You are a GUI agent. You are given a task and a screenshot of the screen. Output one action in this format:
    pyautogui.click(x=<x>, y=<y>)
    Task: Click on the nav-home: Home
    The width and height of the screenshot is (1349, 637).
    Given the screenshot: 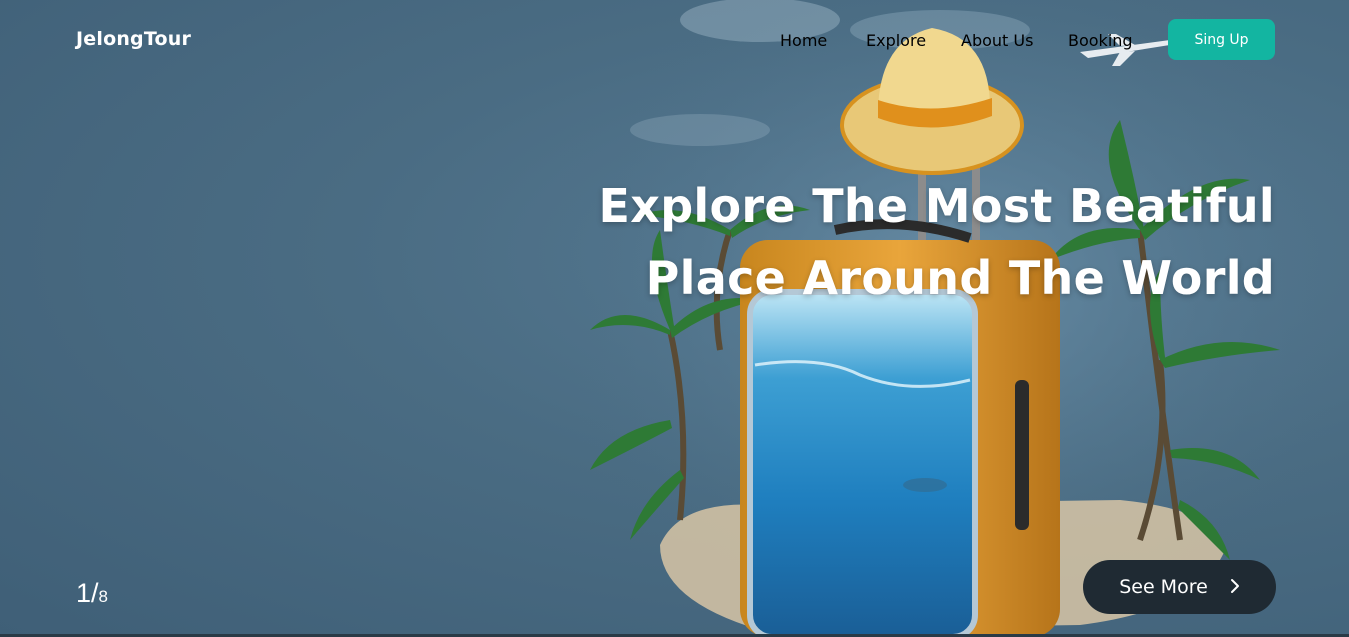 What is the action you would take?
    pyautogui.click(x=803, y=40)
    